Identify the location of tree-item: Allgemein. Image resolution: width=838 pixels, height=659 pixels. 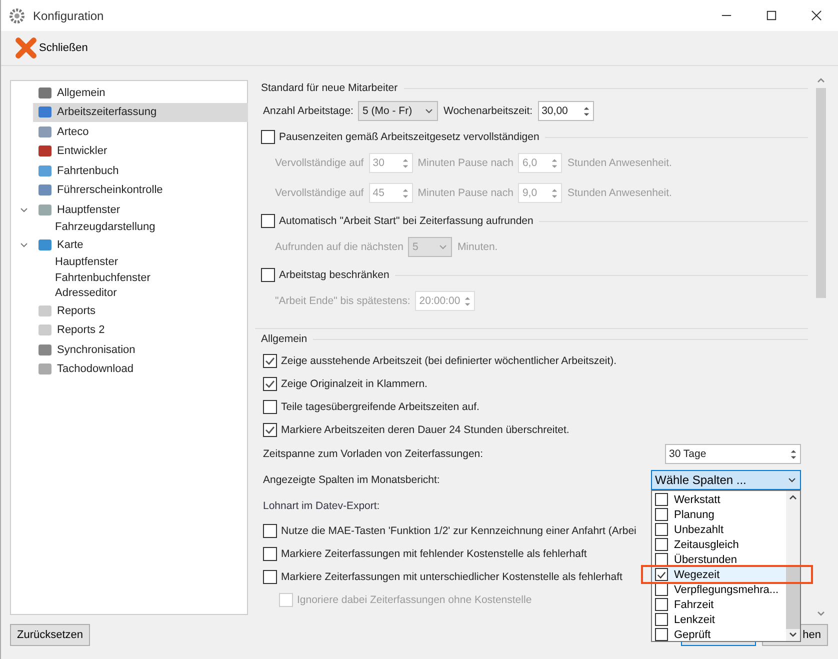
(129, 92).